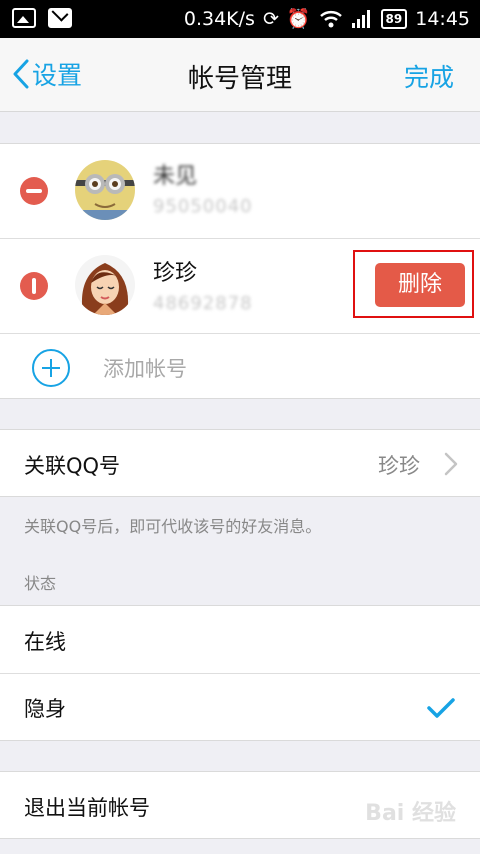 The height and width of the screenshot is (854, 480). I want to click on network-speed: 0.34K/s, so click(219, 19).